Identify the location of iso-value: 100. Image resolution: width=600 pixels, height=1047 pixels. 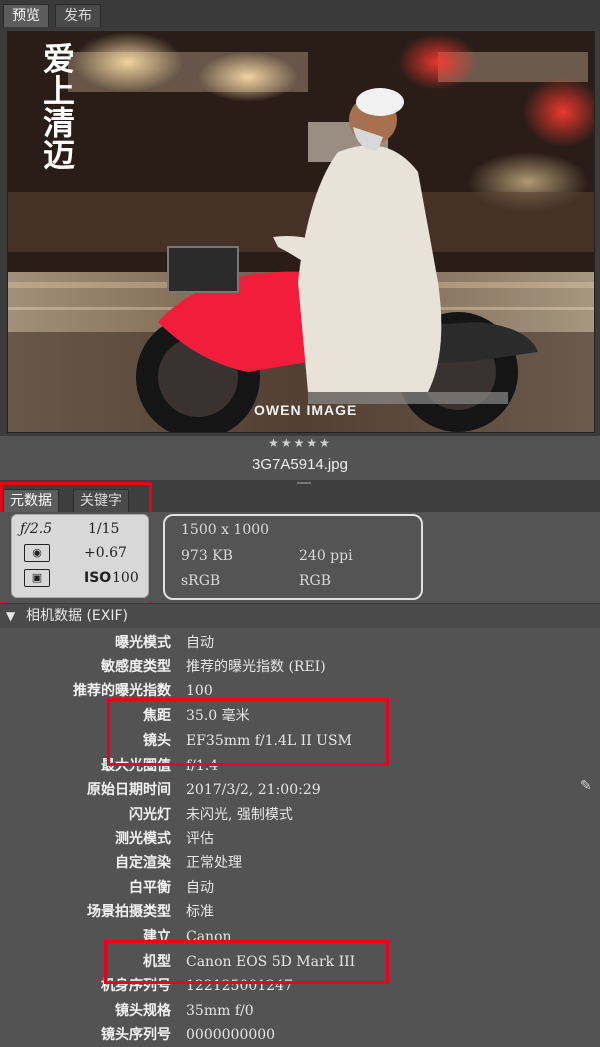
(125, 578).